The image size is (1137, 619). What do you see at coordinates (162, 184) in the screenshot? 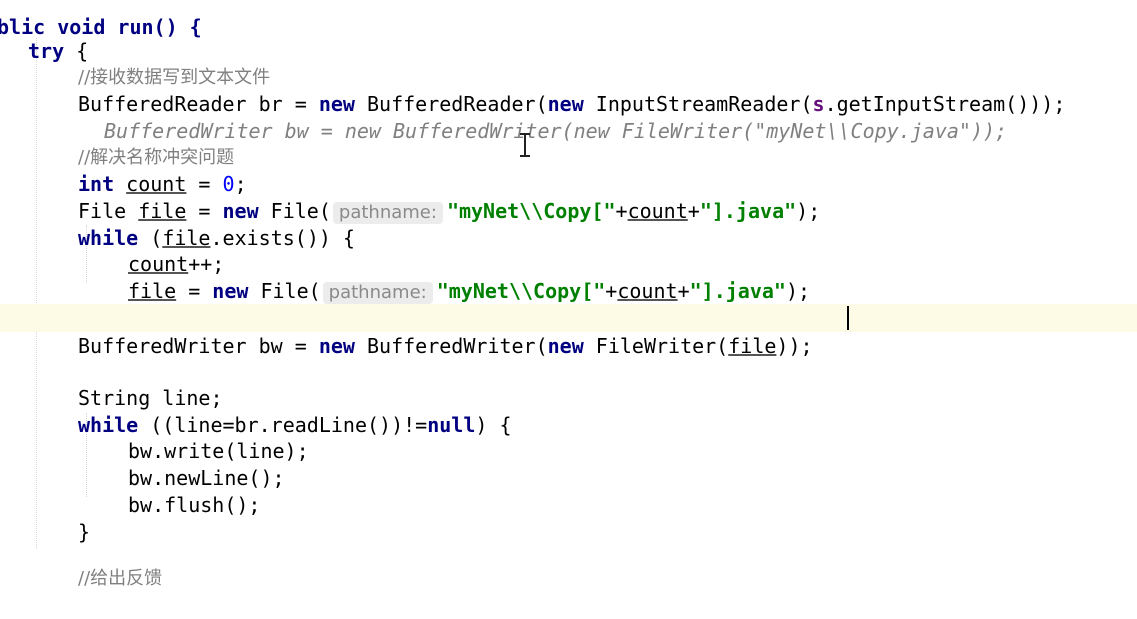
I see `code-line-6: int count = 0;` at bounding box center [162, 184].